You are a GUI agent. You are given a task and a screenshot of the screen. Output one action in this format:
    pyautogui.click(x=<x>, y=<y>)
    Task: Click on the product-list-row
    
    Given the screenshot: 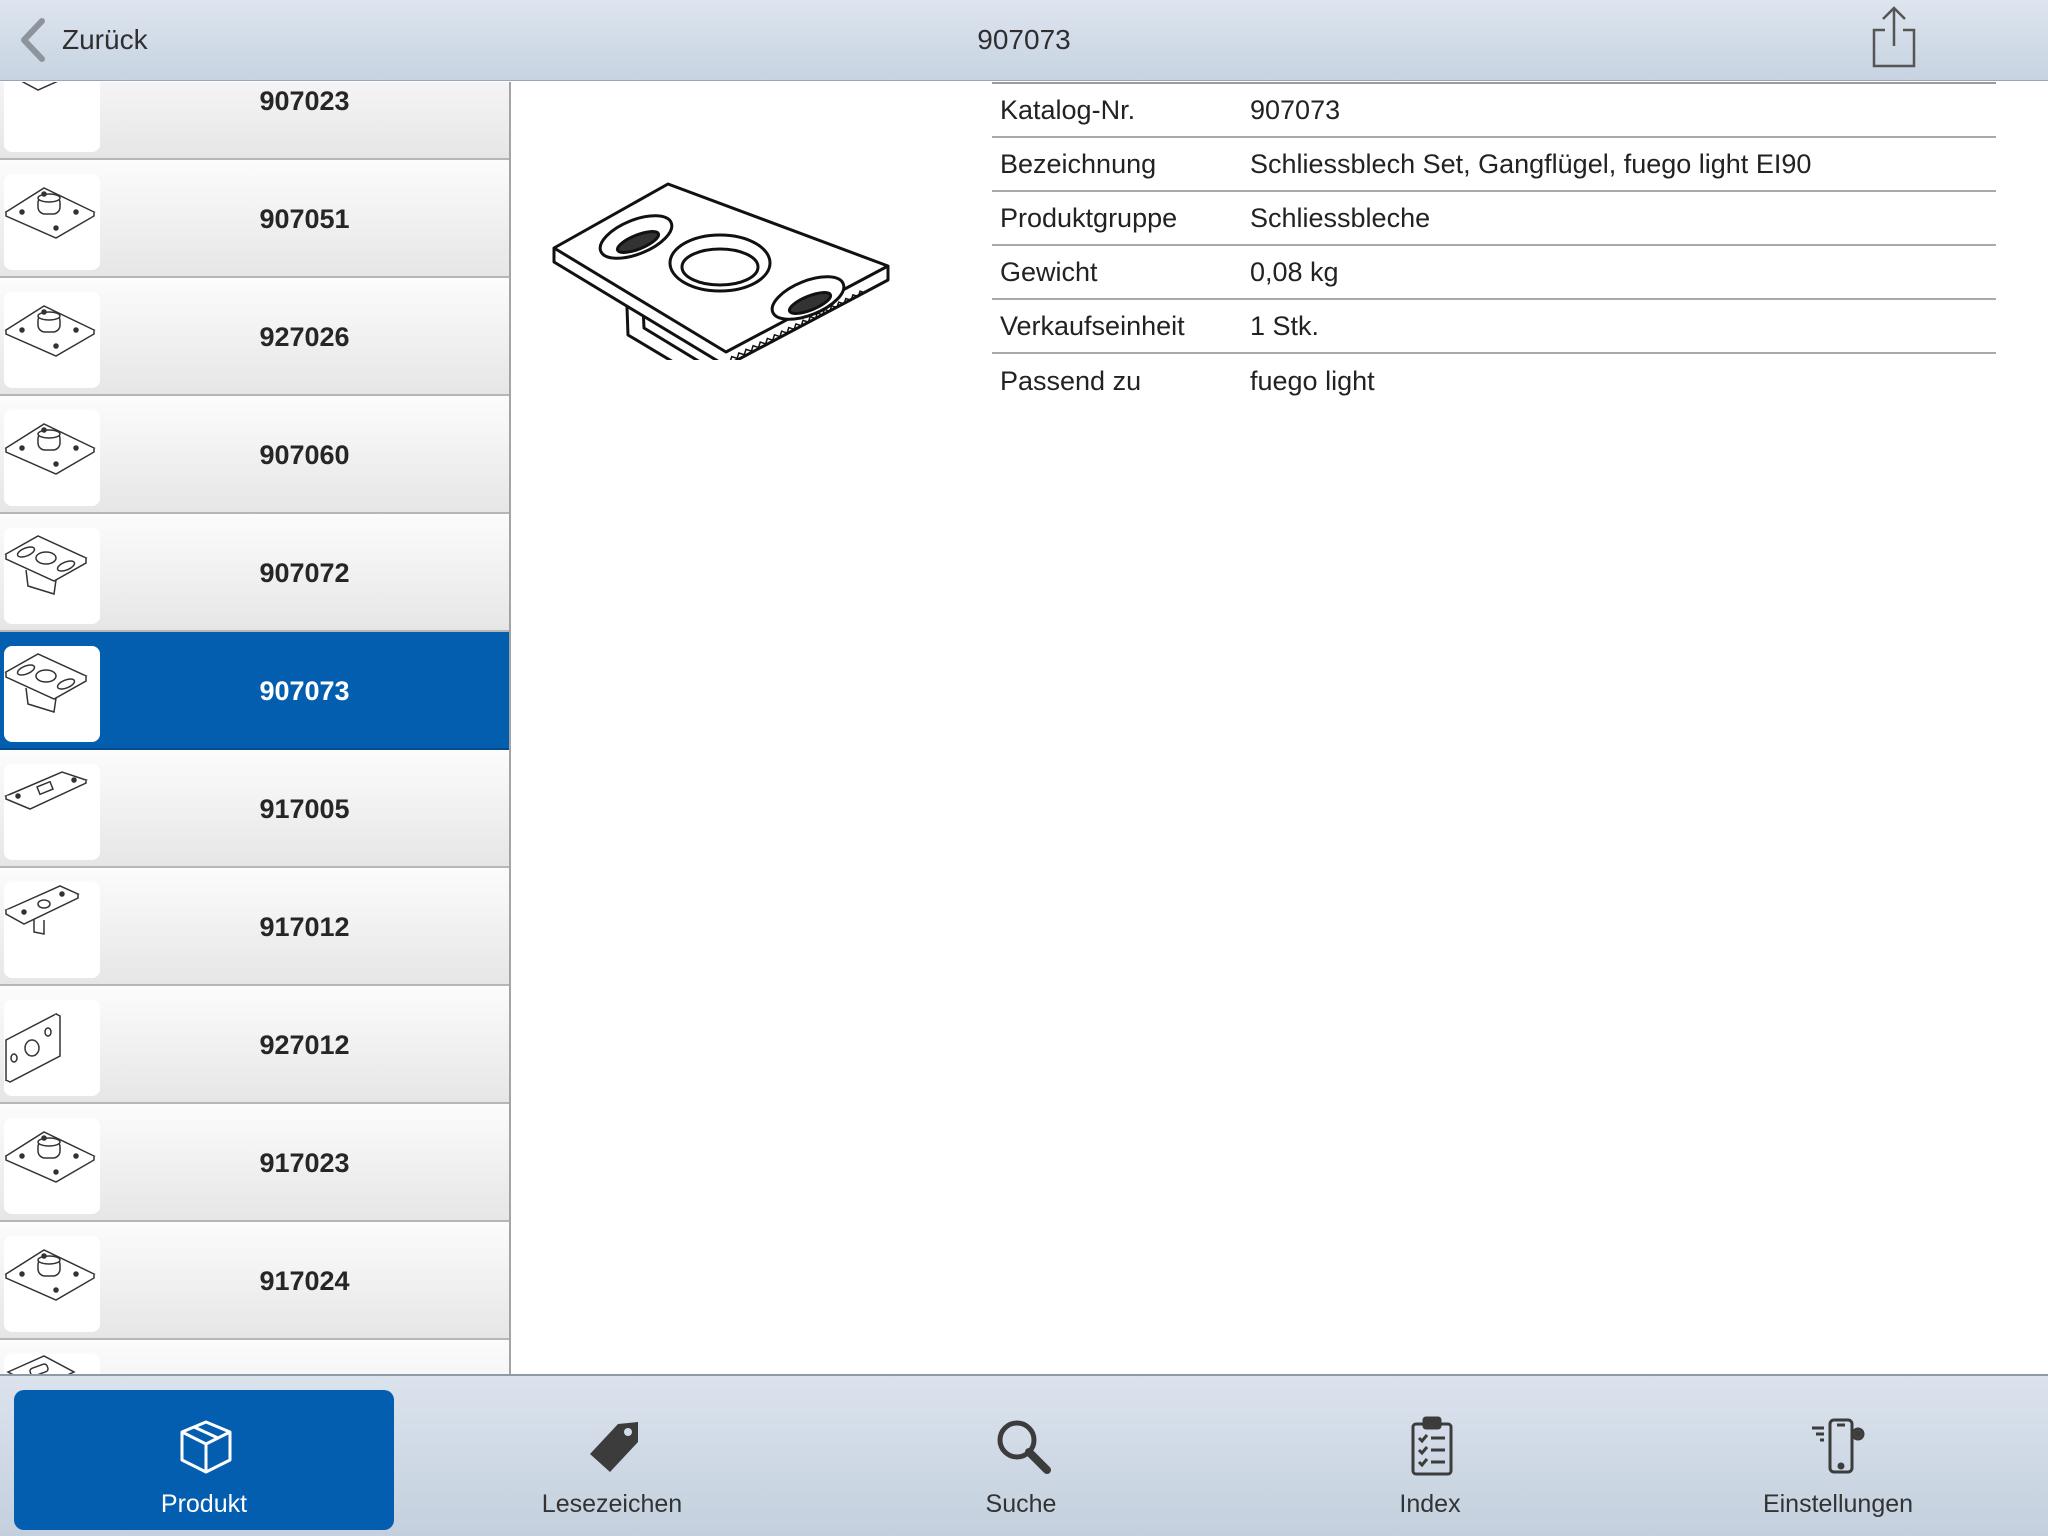 What is the action you would take?
    pyautogui.click(x=254, y=1357)
    